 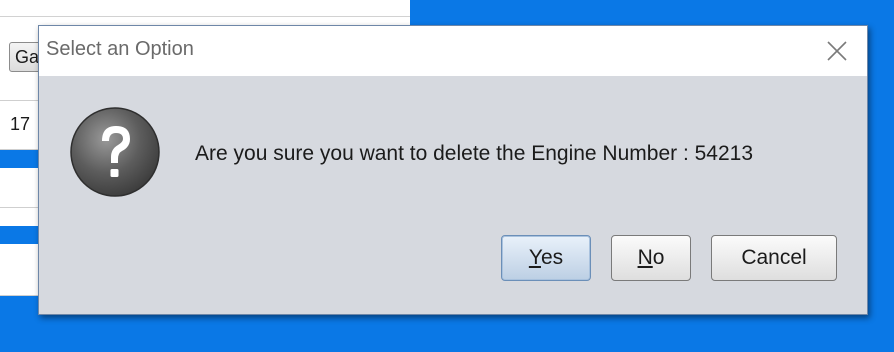 What do you see at coordinates (115, 152) in the screenshot?
I see `question-icon` at bounding box center [115, 152].